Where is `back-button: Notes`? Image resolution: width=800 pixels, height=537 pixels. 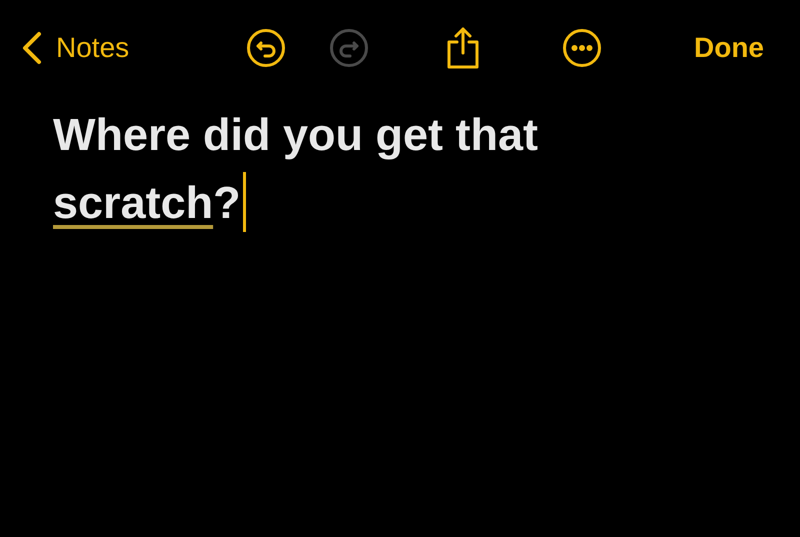 back-button: Notes is located at coordinates (76, 47).